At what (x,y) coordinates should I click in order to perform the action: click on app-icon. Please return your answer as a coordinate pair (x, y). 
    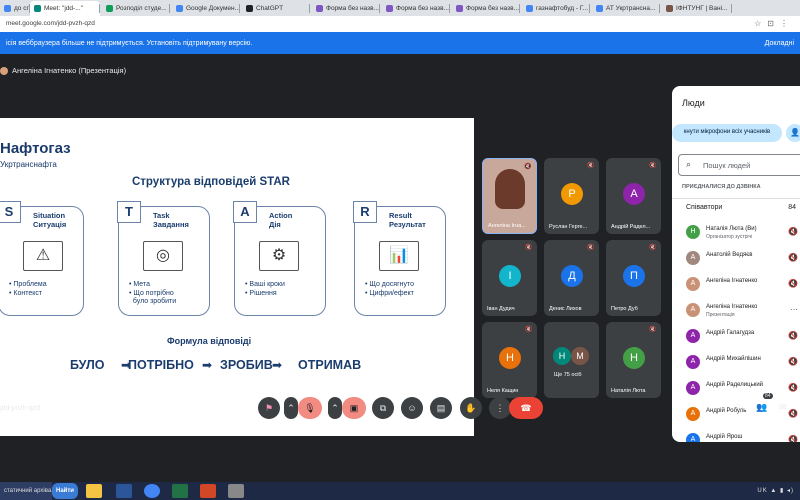
    Looking at the image, I should click on (236, 491).